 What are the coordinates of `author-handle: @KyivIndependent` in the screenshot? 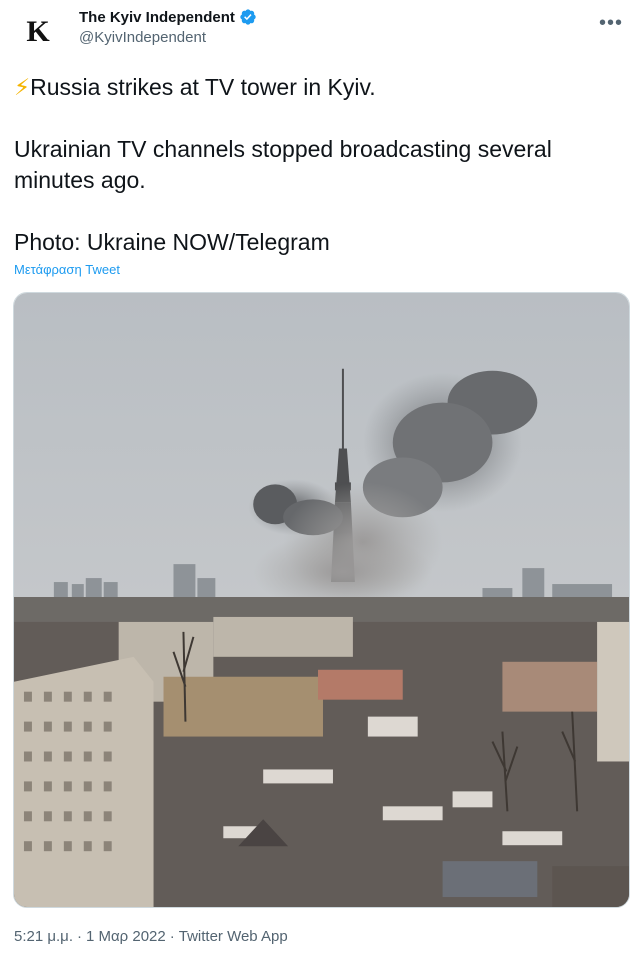 It's located at (168, 37).